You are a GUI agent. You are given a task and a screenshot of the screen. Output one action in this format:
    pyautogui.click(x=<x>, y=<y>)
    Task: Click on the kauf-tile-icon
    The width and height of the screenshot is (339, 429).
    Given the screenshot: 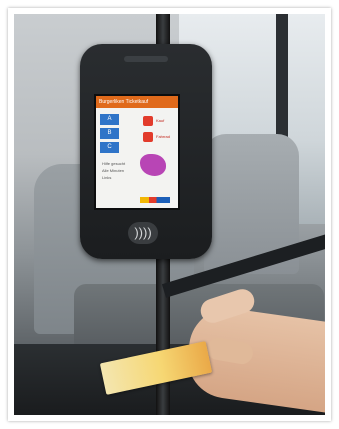 What is the action you would take?
    pyautogui.click(x=148, y=121)
    